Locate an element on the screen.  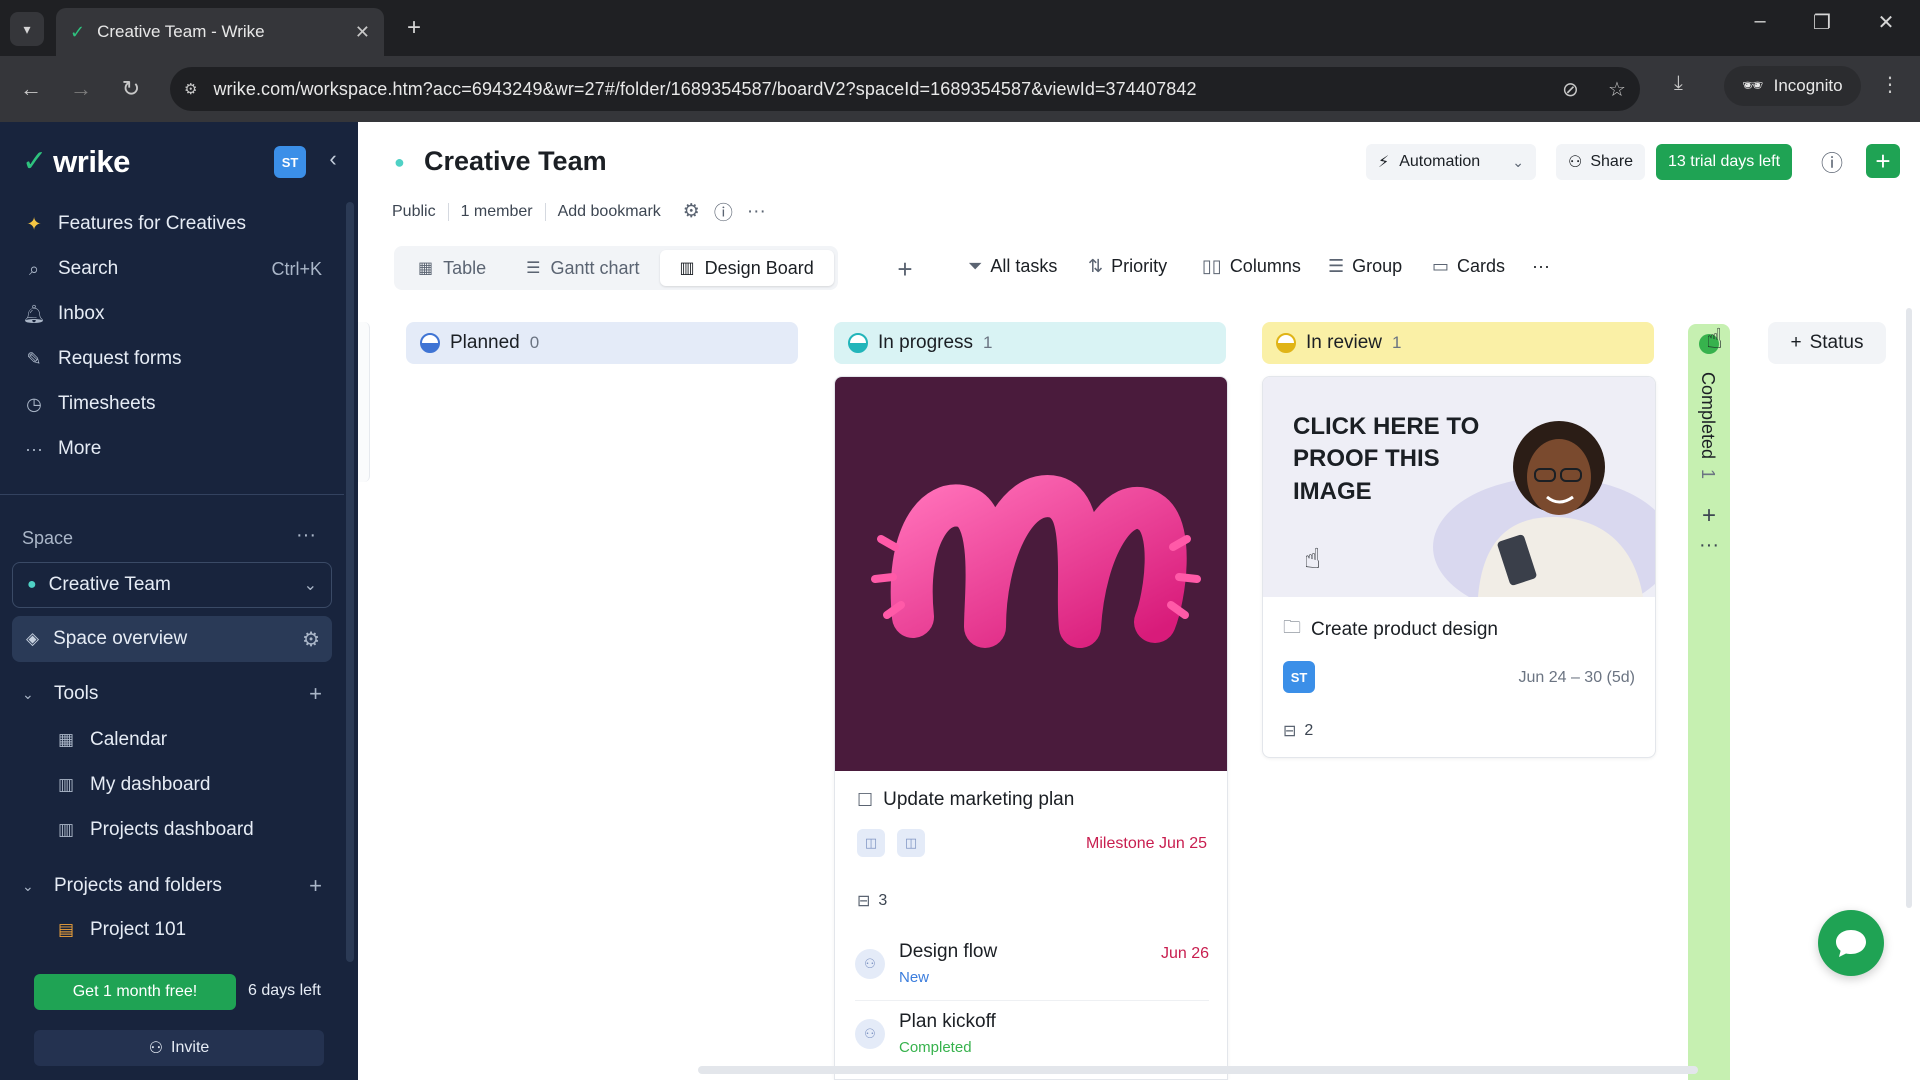
card-cover-image is located at coordinates (1031, 574).